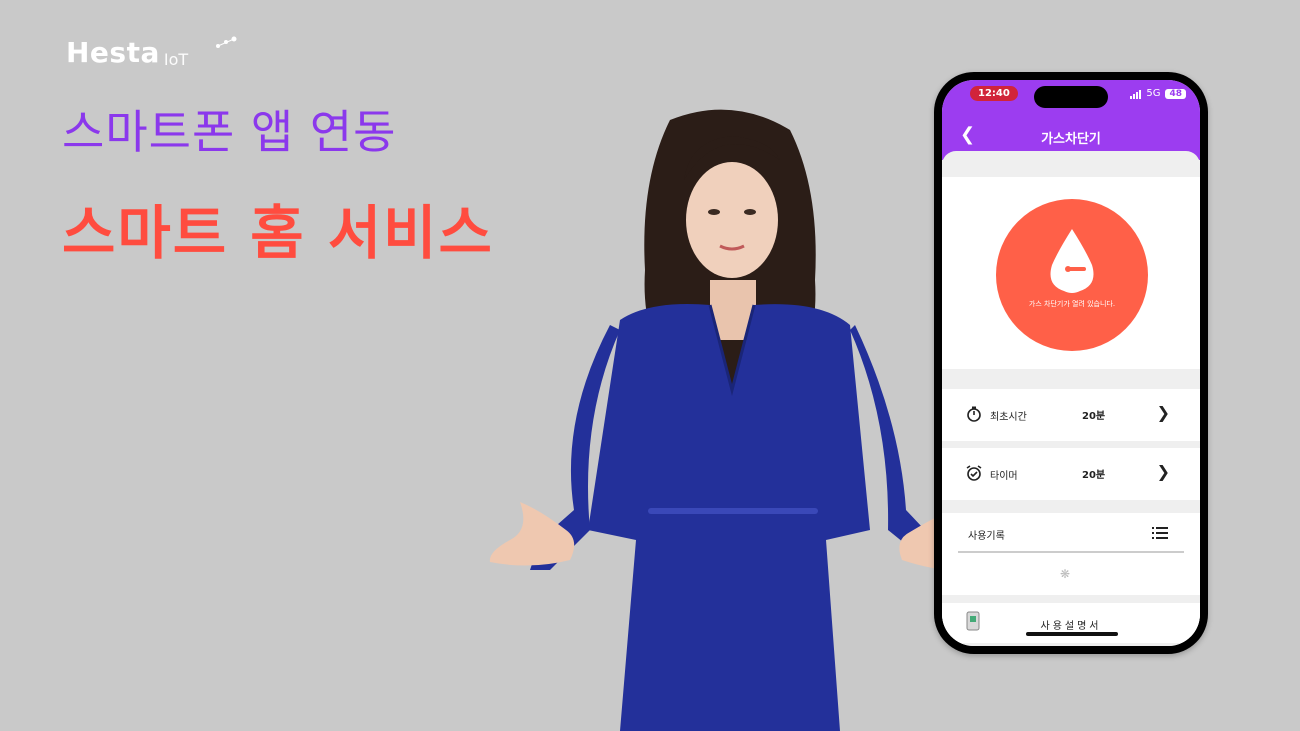 The height and width of the screenshot is (731, 1300). Describe the element at coordinates (1072, 304) in the screenshot. I see `gas-status-message: 가스 차단기가 열려 있습니다.` at that location.